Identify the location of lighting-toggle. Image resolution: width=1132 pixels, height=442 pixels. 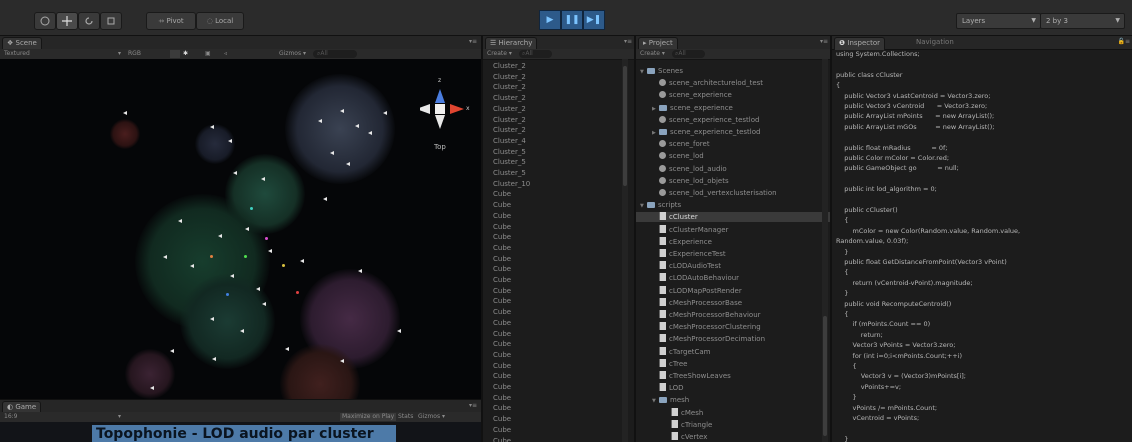
(175, 54).